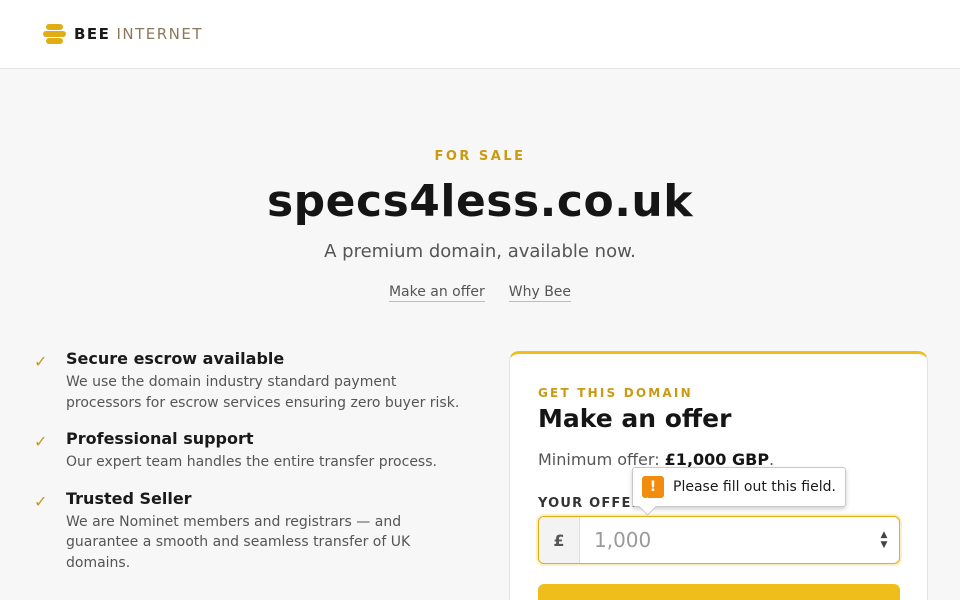 Image resolution: width=960 pixels, height=600 pixels. What do you see at coordinates (615, 393) in the screenshot?
I see `get-domain-label: GET THIS DOMAIN` at bounding box center [615, 393].